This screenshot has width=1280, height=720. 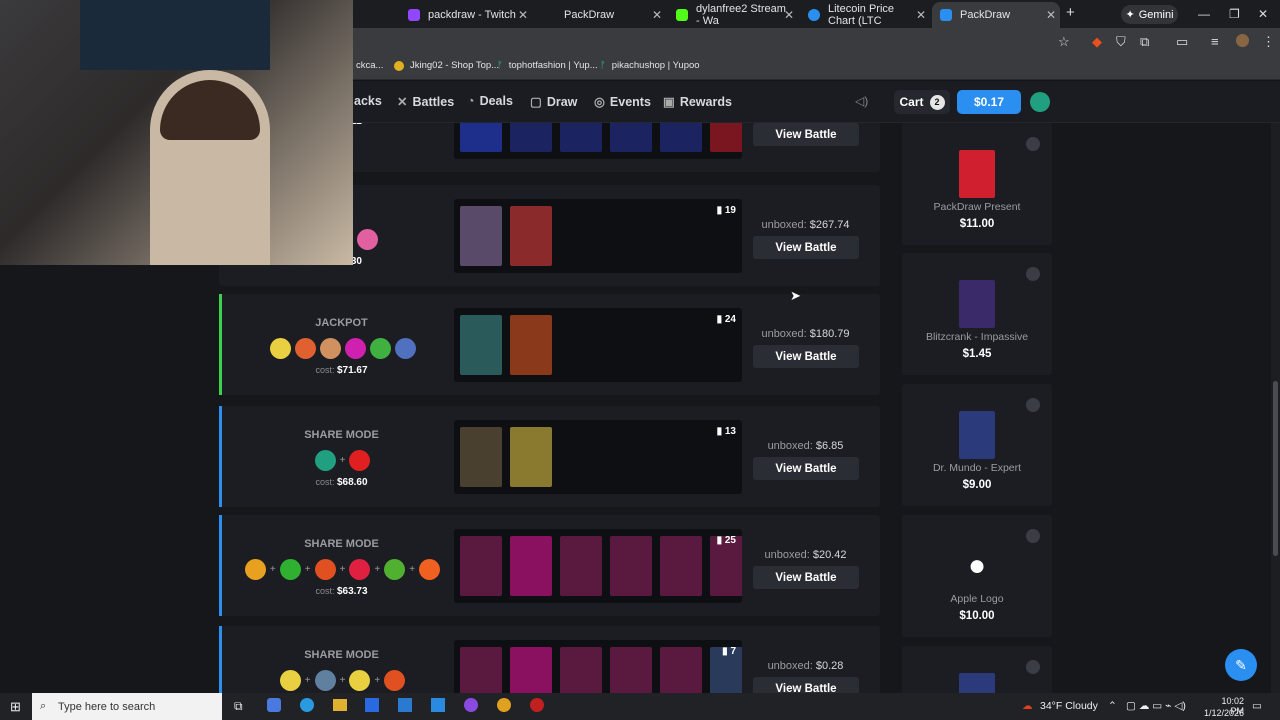 What do you see at coordinates (1070, 12) in the screenshot?
I see `new-tab-button: +` at bounding box center [1070, 12].